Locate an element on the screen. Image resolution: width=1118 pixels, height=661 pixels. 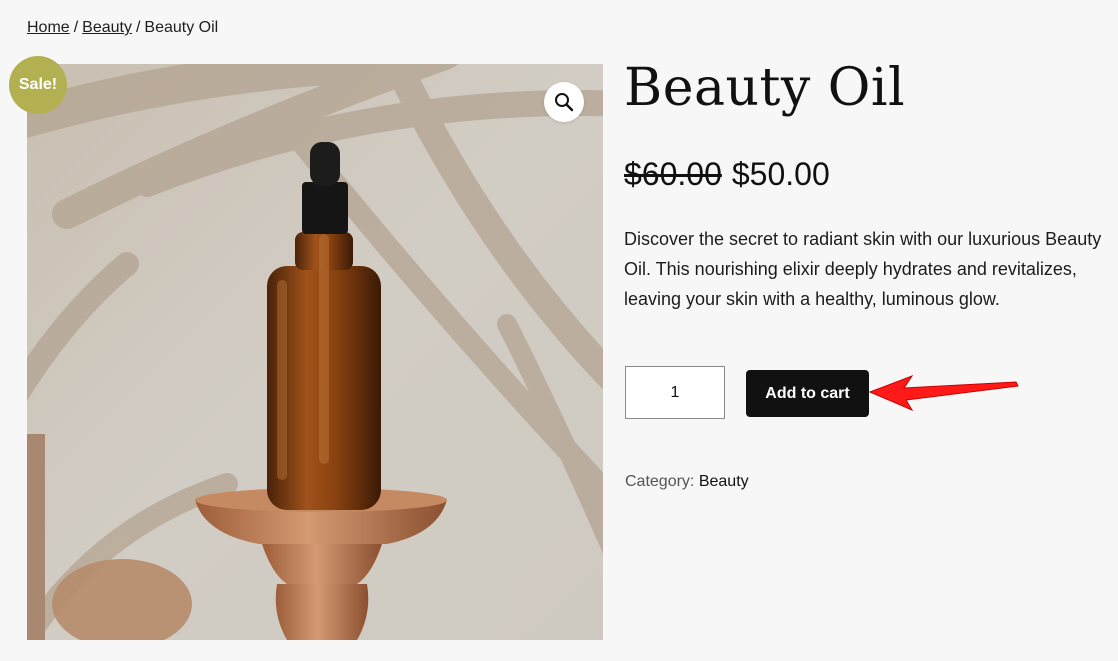
zoom-button is located at coordinates (564, 102).